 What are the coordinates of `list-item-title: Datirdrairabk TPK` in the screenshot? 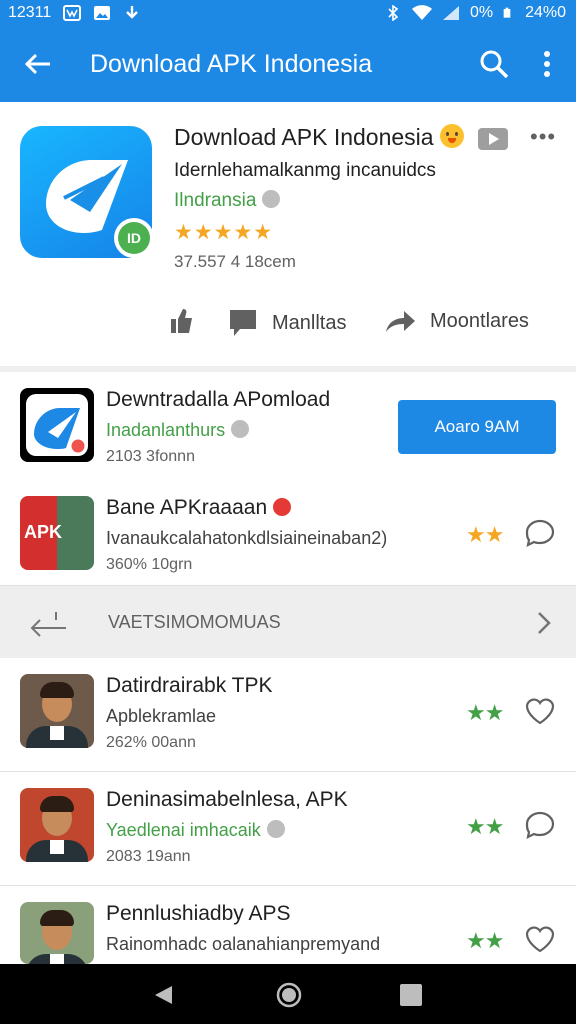 It's located at (189, 685).